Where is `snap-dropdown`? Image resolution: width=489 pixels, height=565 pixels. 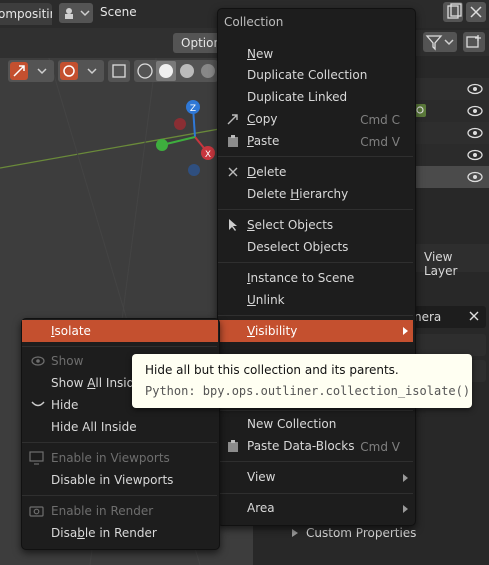
snap-dropdown is located at coordinates (81, 71).